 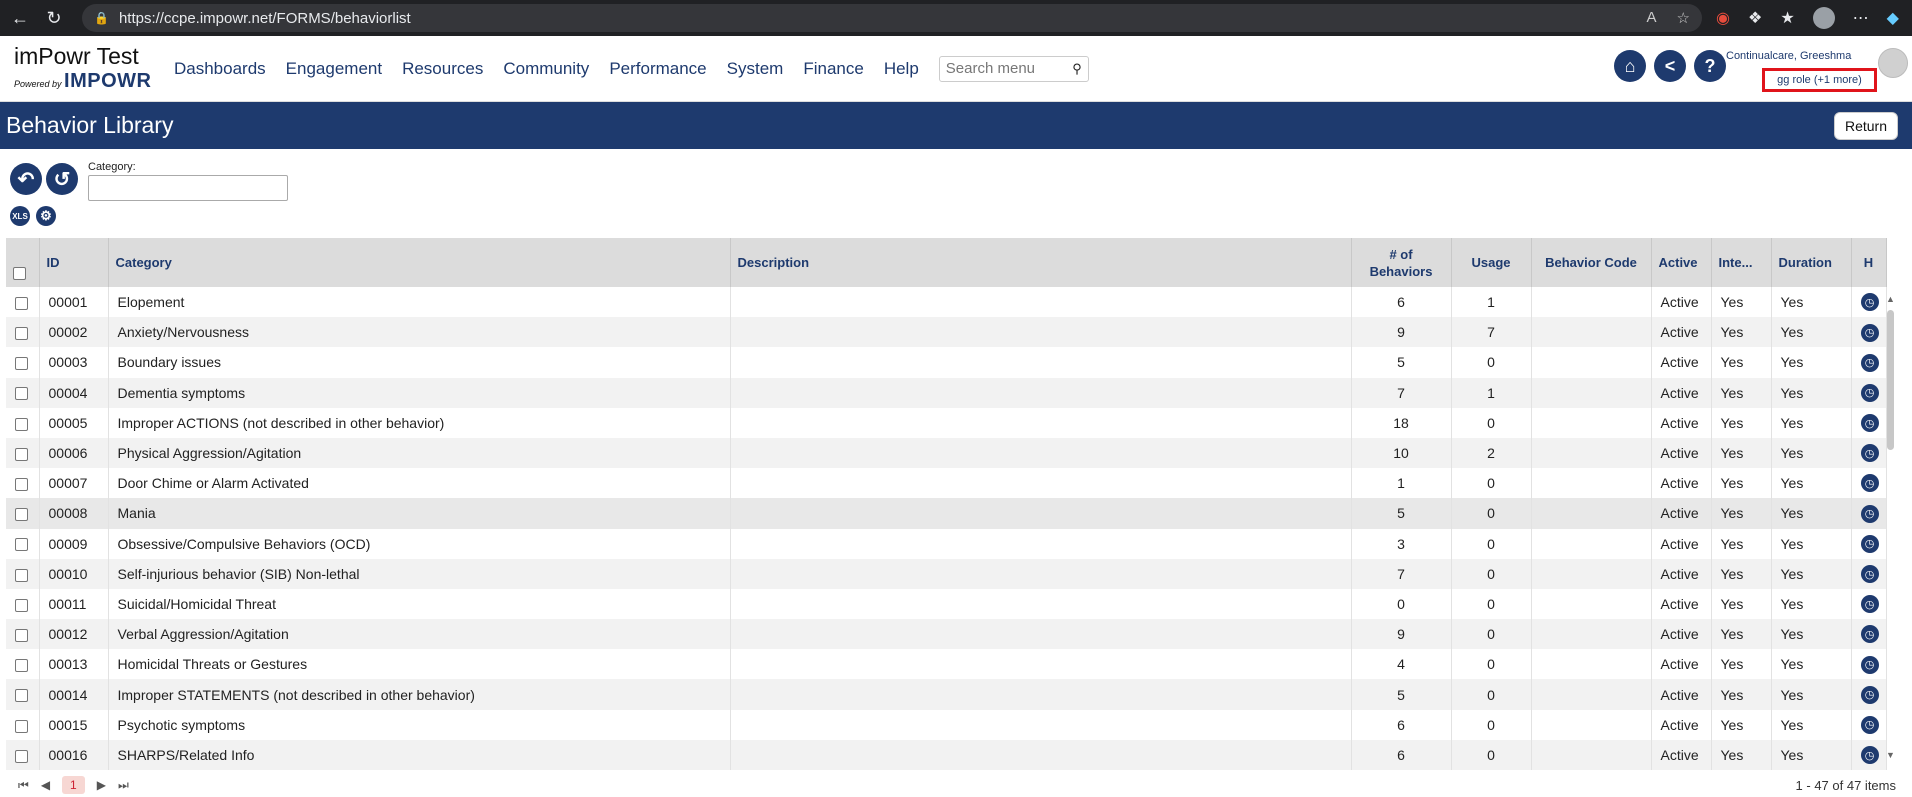 What do you see at coordinates (657, 69) in the screenshot?
I see `nav-performance: Performance` at bounding box center [657, 69].